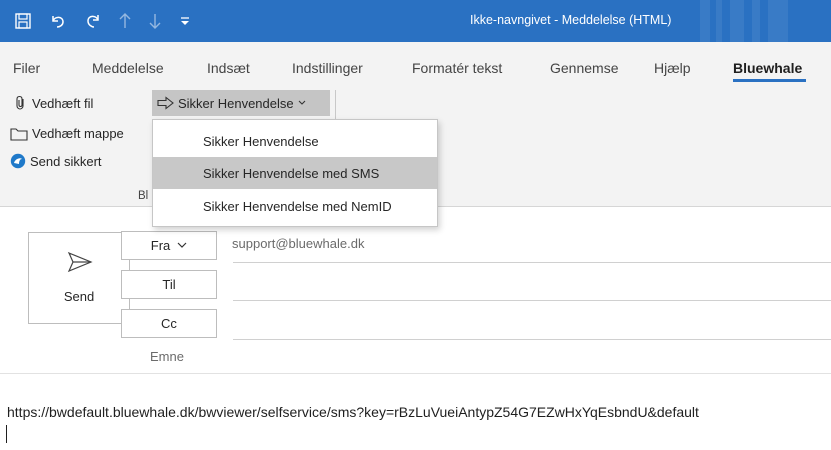 Image resolution: width=831 pixels, height=450 pixels. What do you see at coordinates (93, 21) in the screenshot?
I see `redo-icon` at bounding box center [93, 21].